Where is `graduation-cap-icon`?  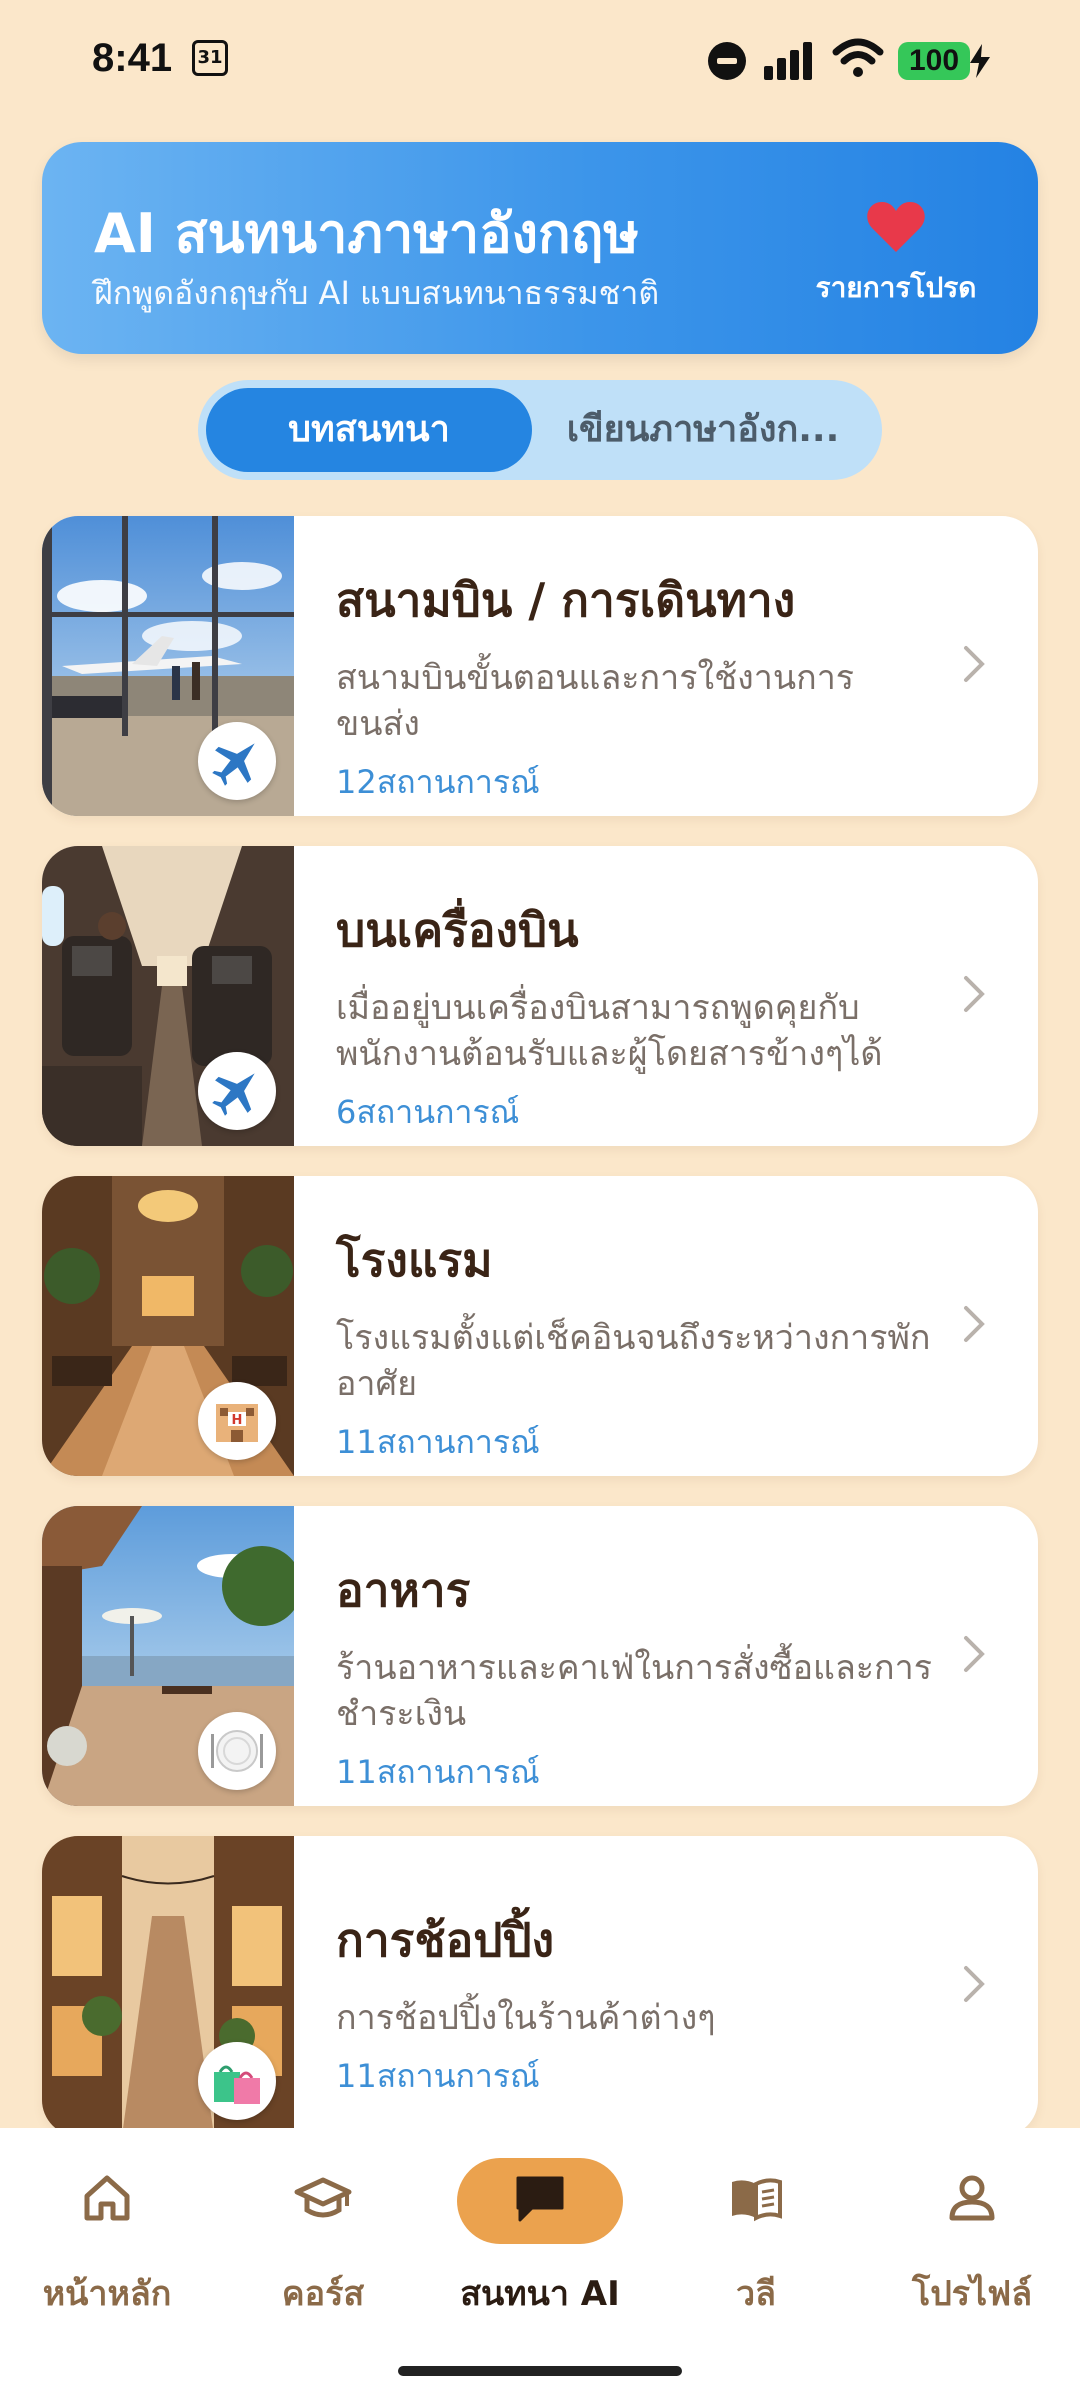 graduation-cap-icon is located at coordinates (323, 2197).